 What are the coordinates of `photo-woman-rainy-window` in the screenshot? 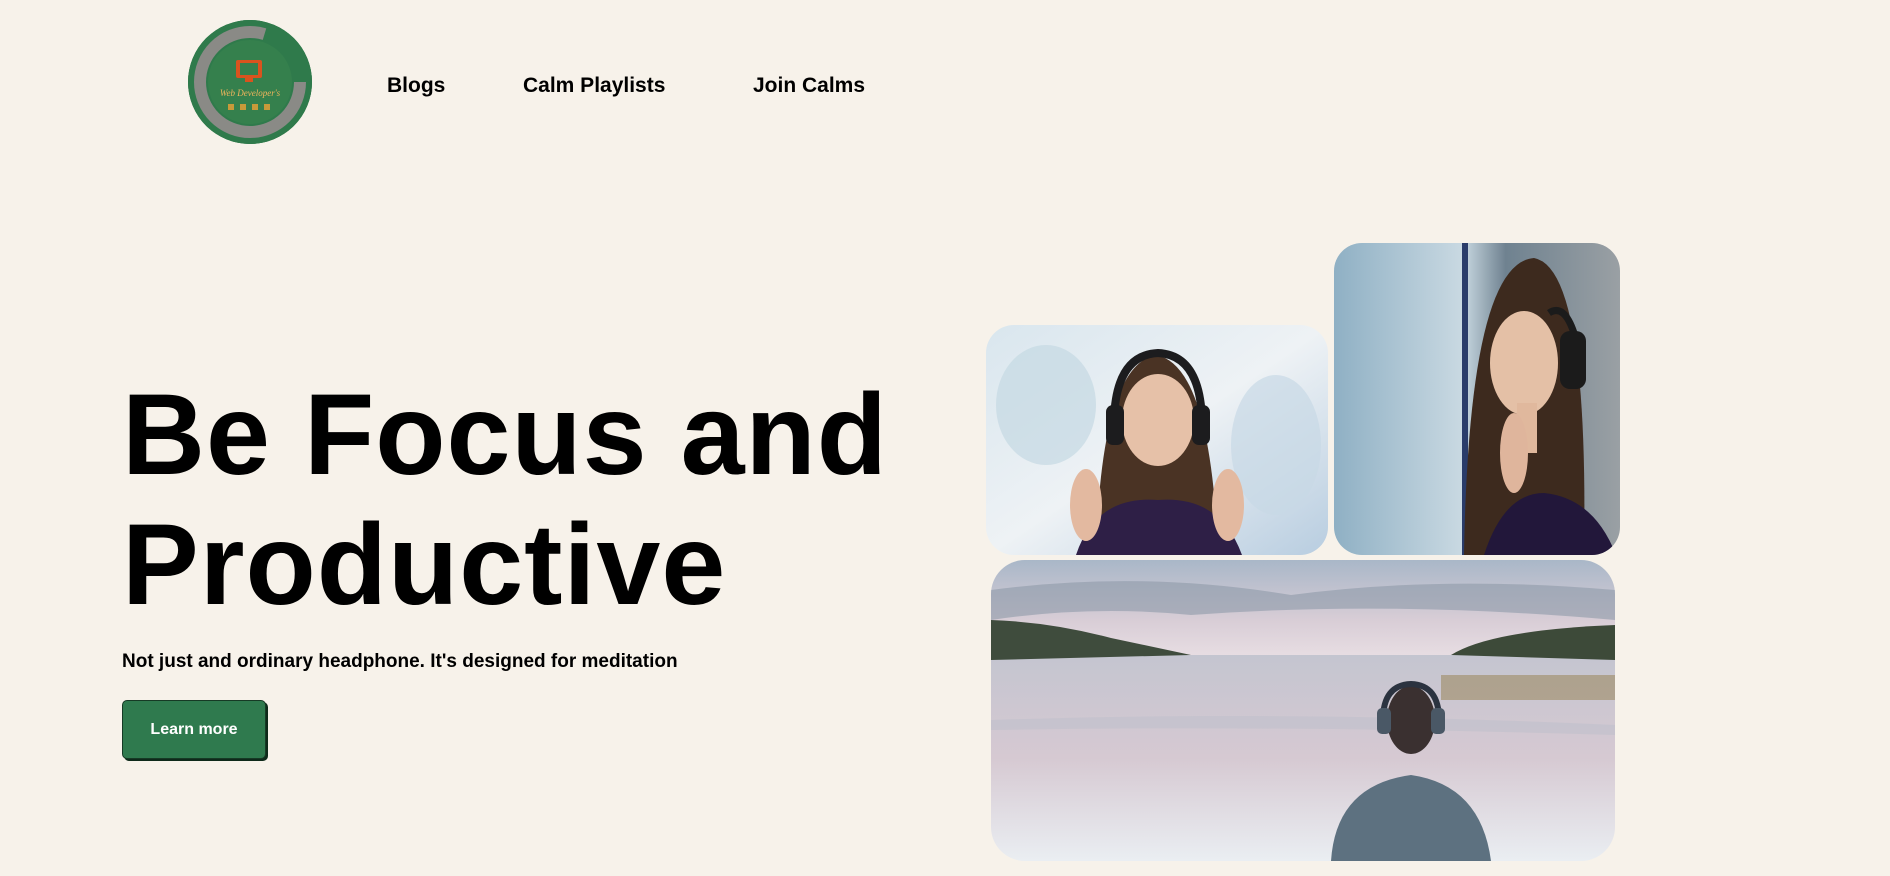 It's located at (1477, 399).